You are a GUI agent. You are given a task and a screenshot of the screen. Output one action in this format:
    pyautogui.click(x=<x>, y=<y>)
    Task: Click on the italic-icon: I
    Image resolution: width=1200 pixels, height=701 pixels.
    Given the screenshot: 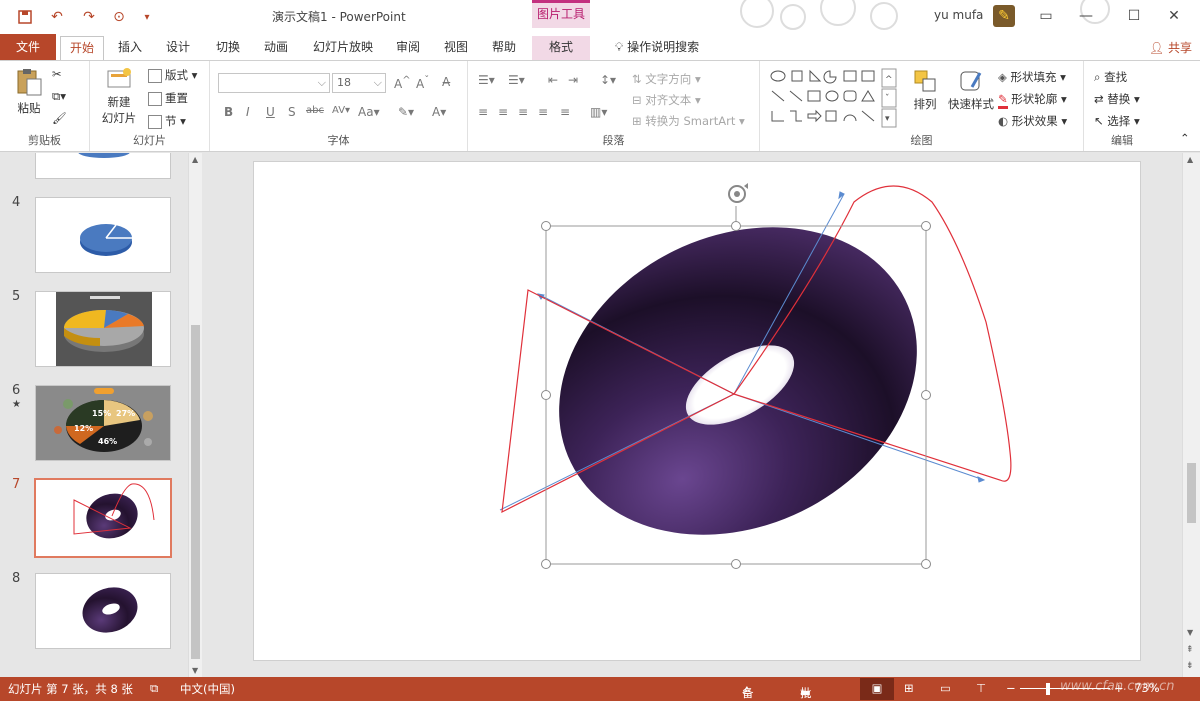 What is the action you would take?
    pyautogui.click(x=248, y=112)
    